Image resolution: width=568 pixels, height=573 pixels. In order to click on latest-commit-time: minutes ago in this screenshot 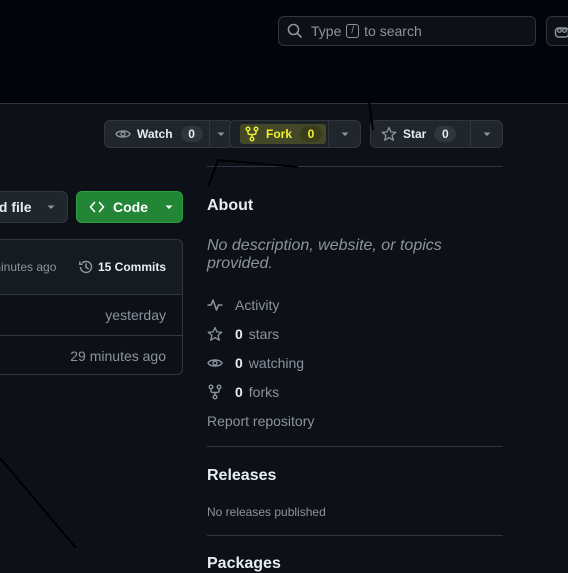, I will do `click(28, 267)`.